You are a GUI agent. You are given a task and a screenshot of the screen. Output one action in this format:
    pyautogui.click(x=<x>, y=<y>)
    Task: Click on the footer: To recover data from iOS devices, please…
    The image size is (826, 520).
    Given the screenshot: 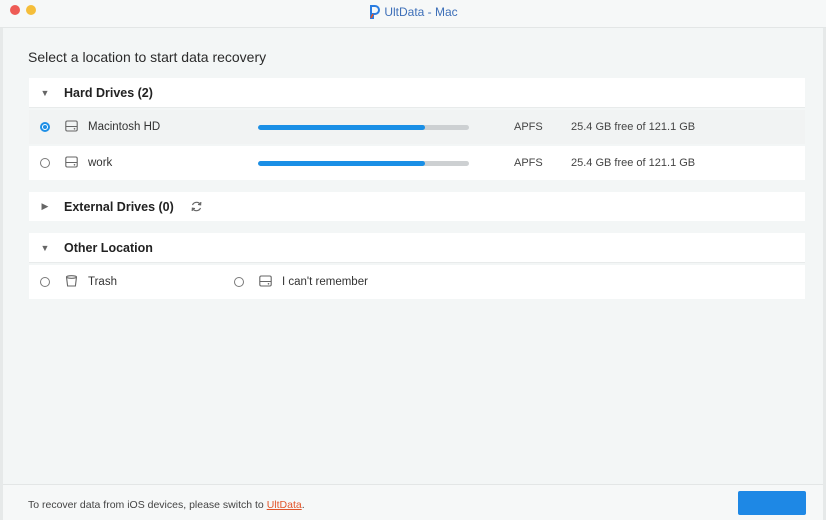 What is the action you would take?
    pyautogui.click(x=413, y=502)
    